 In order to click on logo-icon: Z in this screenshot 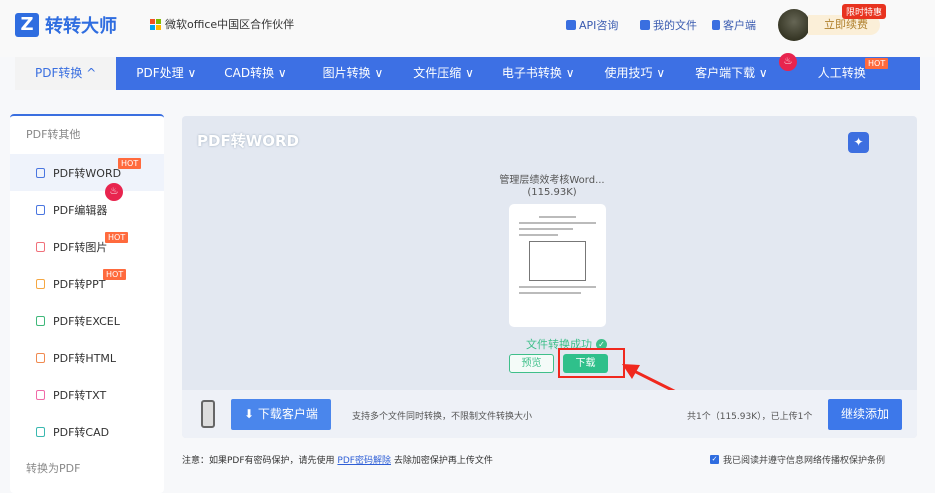, I will do `click(27, 25)`.